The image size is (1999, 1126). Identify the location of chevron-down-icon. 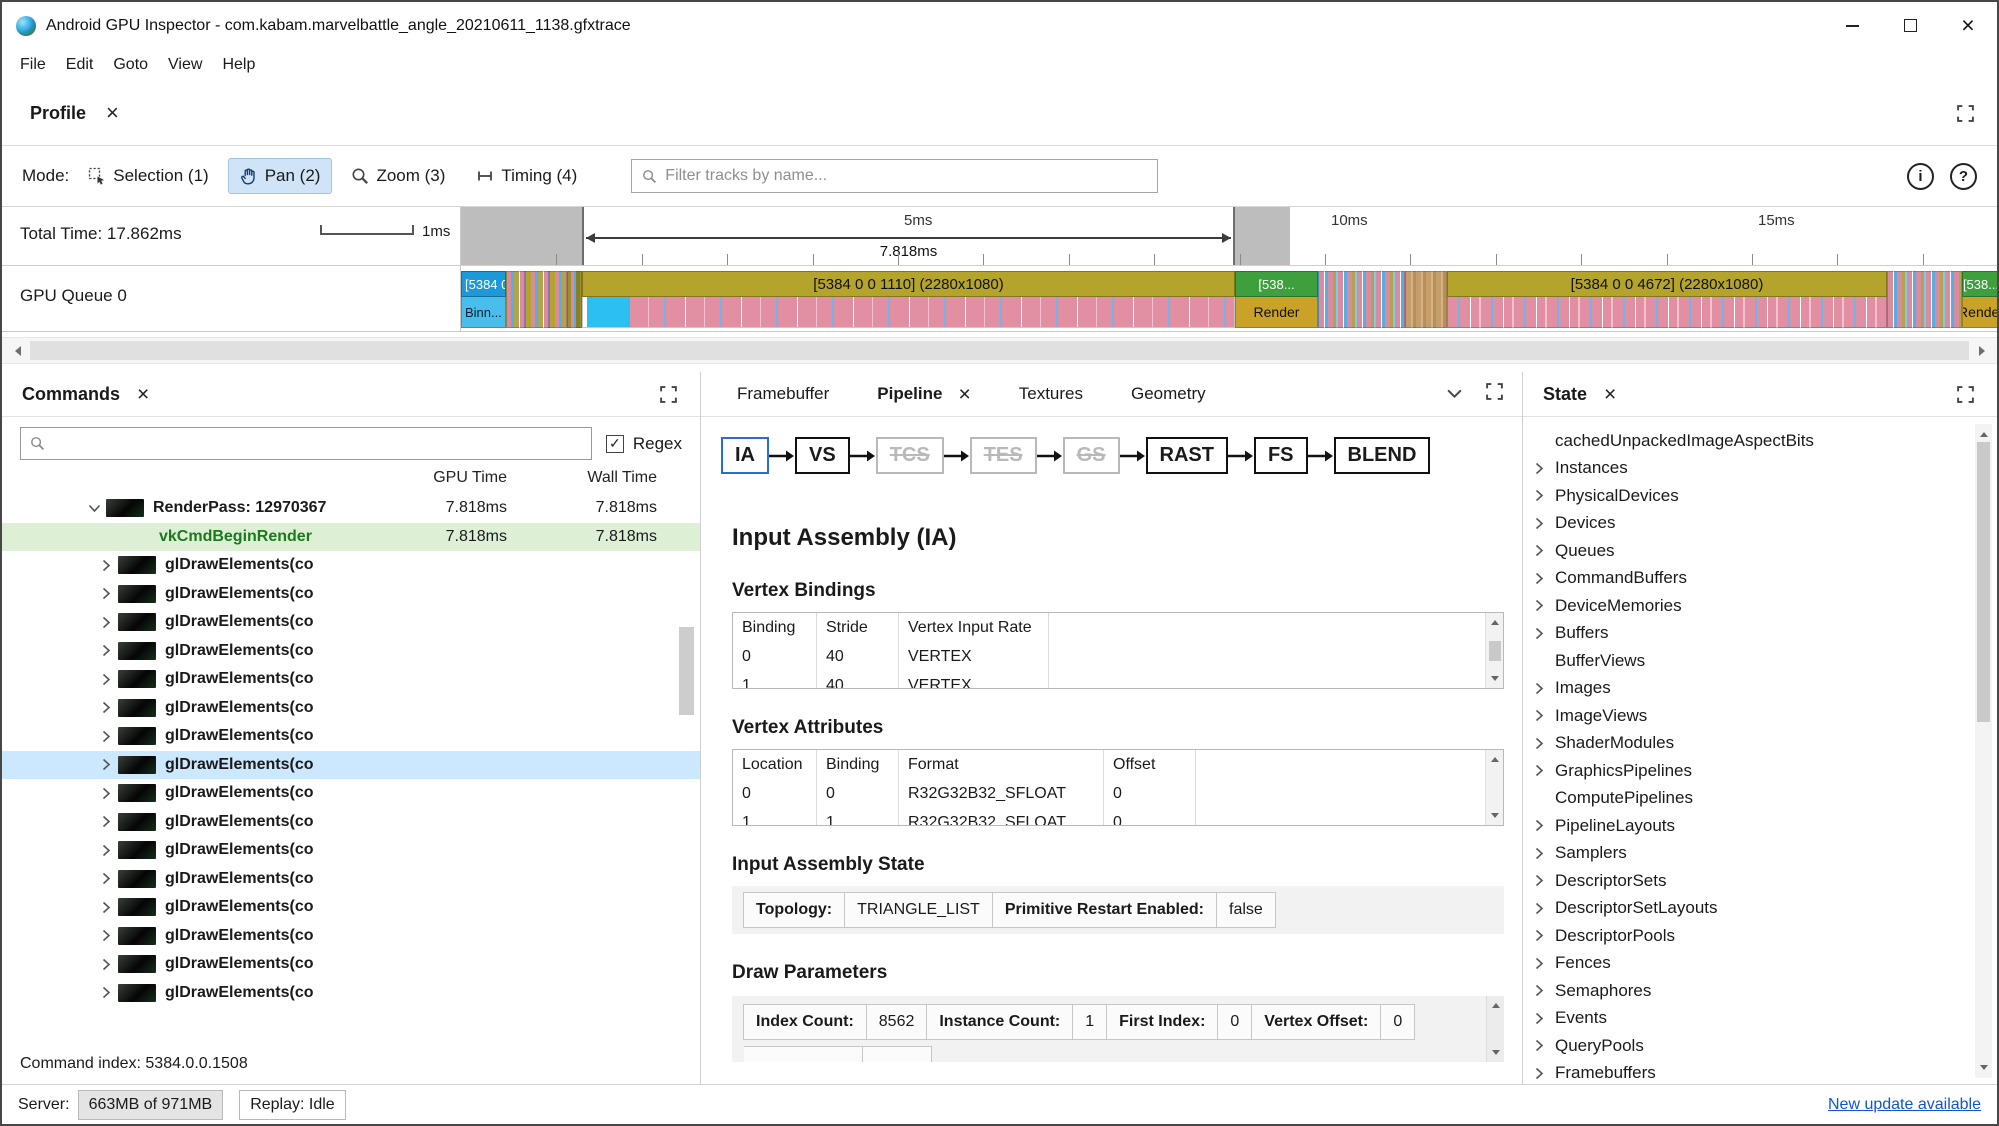
(94, 508).